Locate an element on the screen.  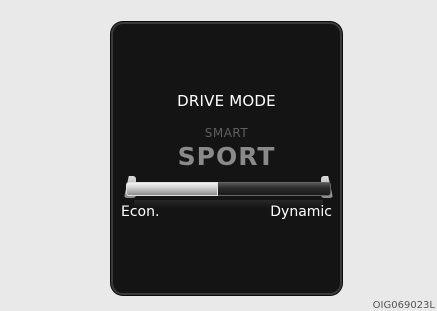
slider-fill is located at coordinates (172, 189).